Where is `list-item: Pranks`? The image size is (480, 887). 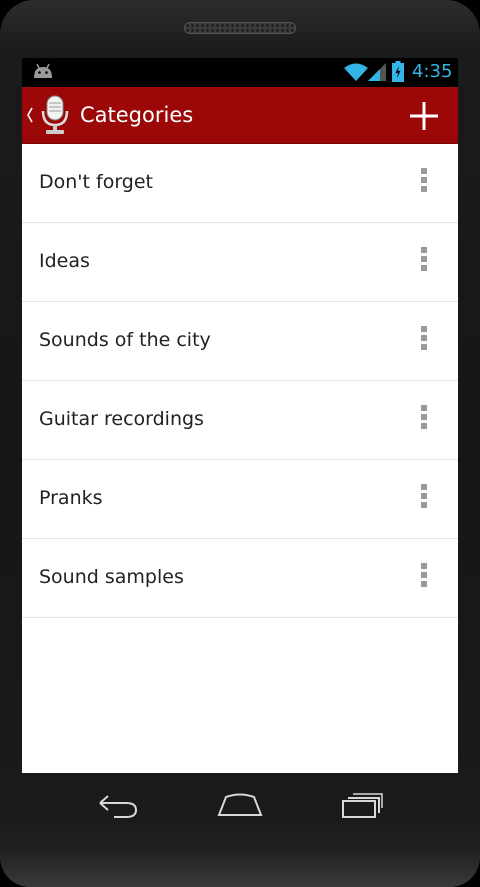
list-item: Pranks is located at coordinates (240, 499).